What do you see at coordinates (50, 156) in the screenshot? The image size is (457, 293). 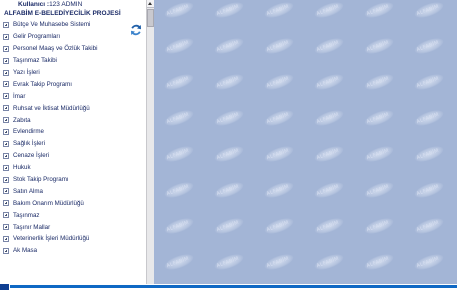 I see `menu-item-cenaze: Cenaze İşleri` at bounding box center [50, 156].